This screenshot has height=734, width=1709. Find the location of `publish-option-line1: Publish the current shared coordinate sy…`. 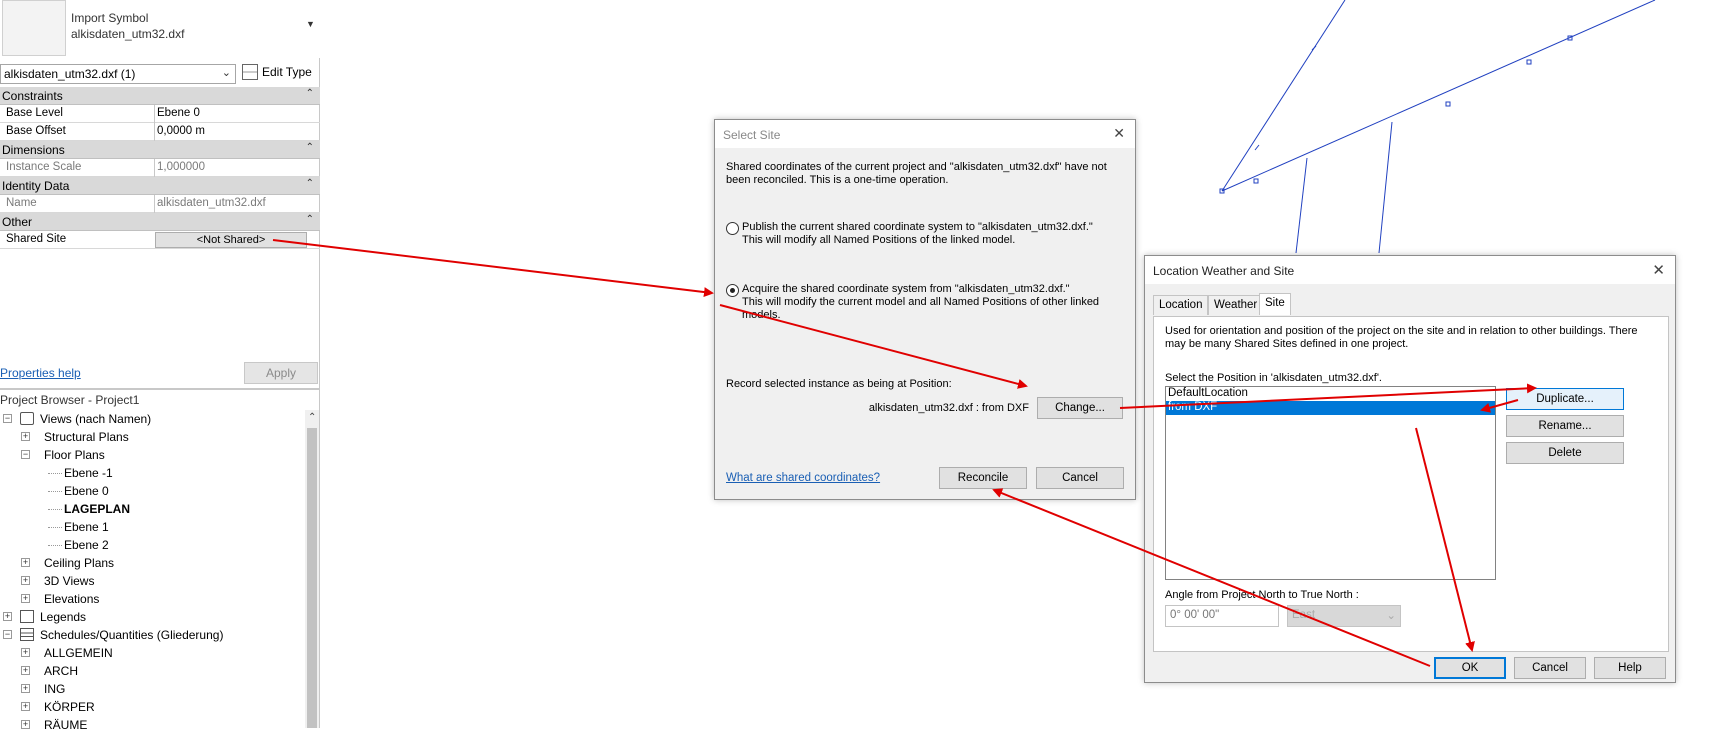

publish-option-line1: Publish the current shared coordinate sy… is located at coordinates (917, 227).